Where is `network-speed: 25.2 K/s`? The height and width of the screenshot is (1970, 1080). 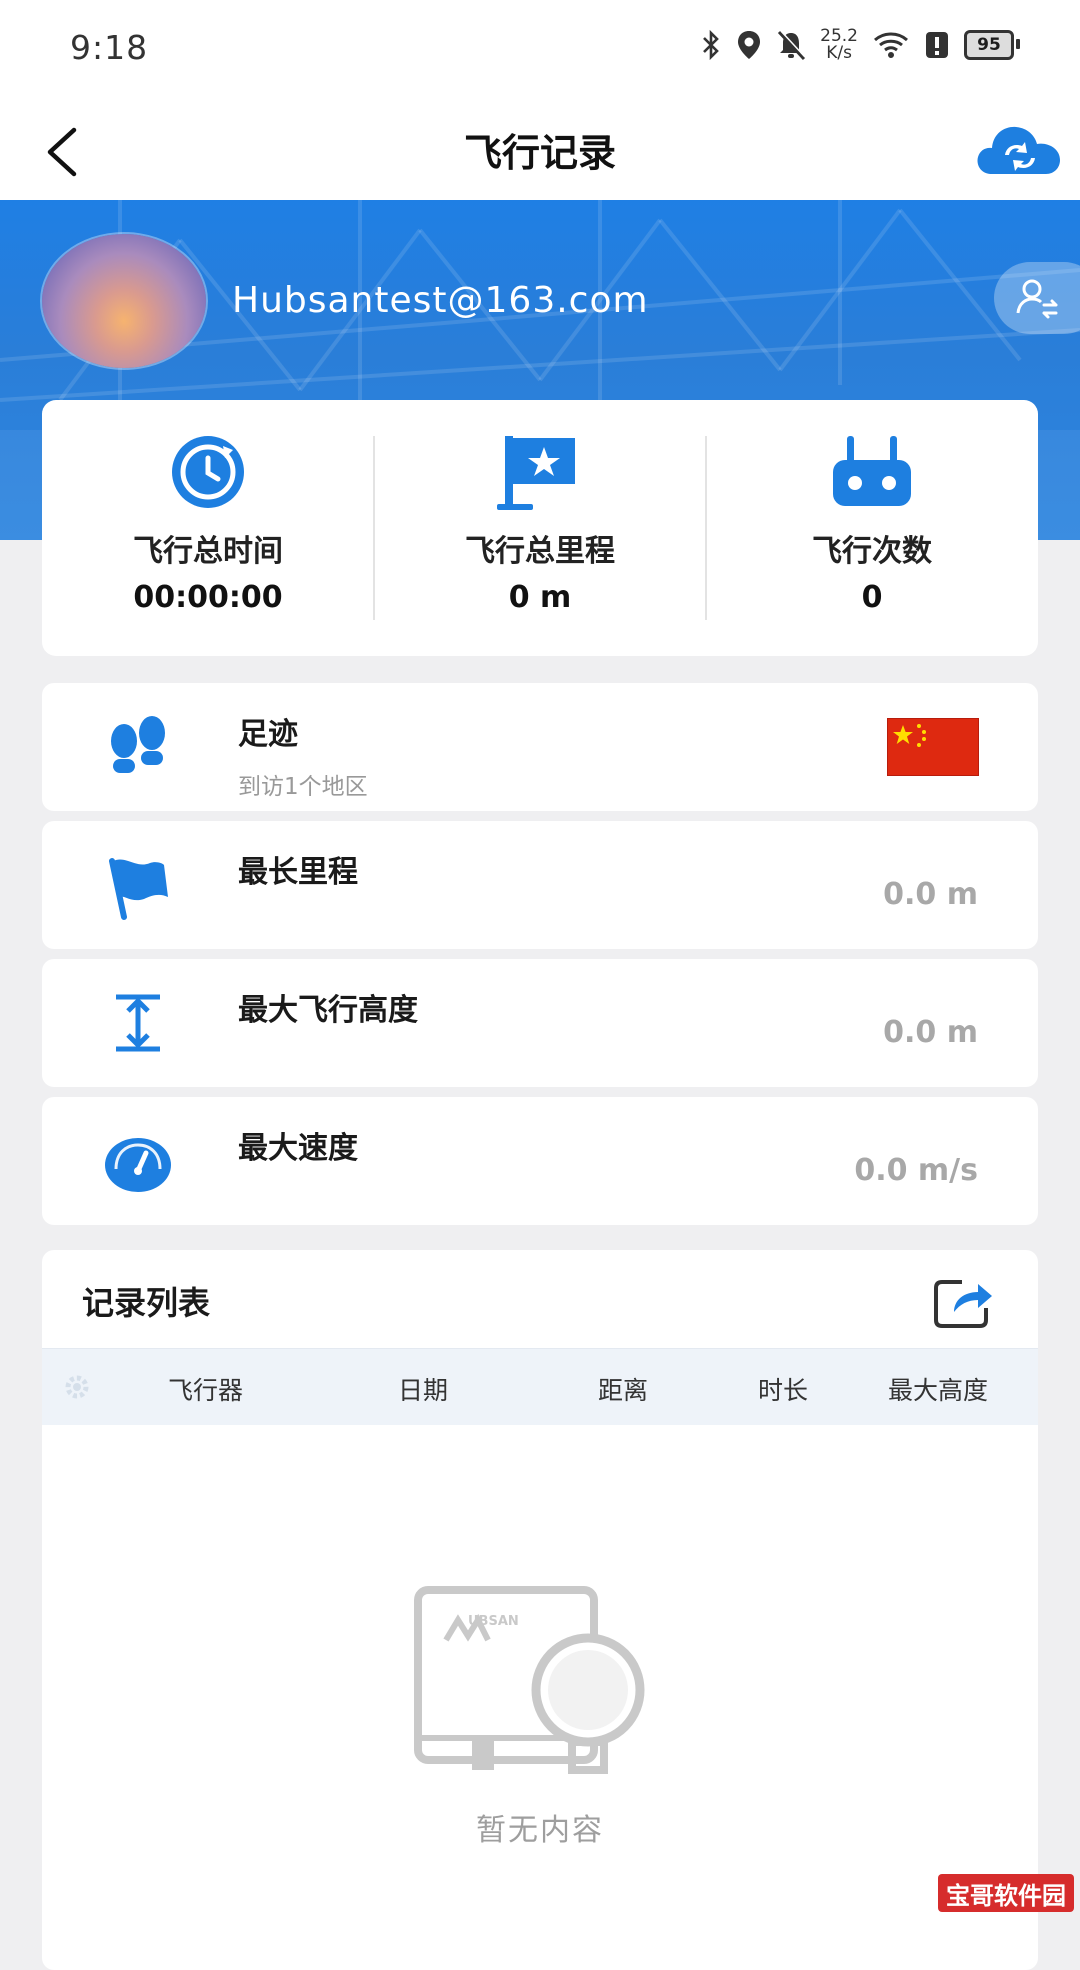 network-speed: 25.2 K/s is located at coordinates (839, 45).